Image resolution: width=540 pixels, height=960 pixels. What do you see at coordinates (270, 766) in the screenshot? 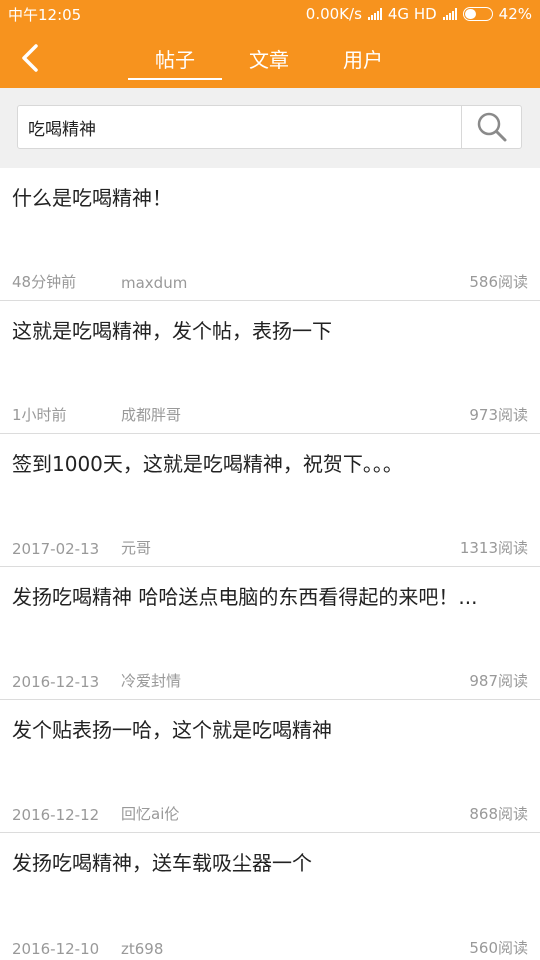
I see `list-item: 发个贴表扬一哈，这个就是吃喝精神 2016-12-12 回忆ai伦 868阅读` at bounding box center [270, 766].